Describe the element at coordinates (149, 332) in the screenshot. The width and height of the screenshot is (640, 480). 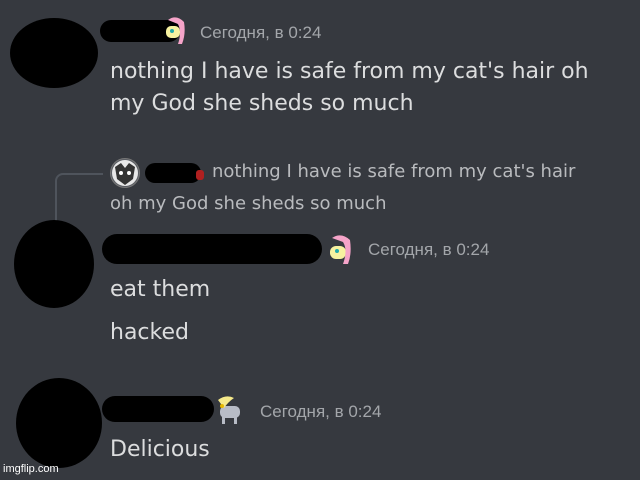
I see `message-text: hacked` at that location.